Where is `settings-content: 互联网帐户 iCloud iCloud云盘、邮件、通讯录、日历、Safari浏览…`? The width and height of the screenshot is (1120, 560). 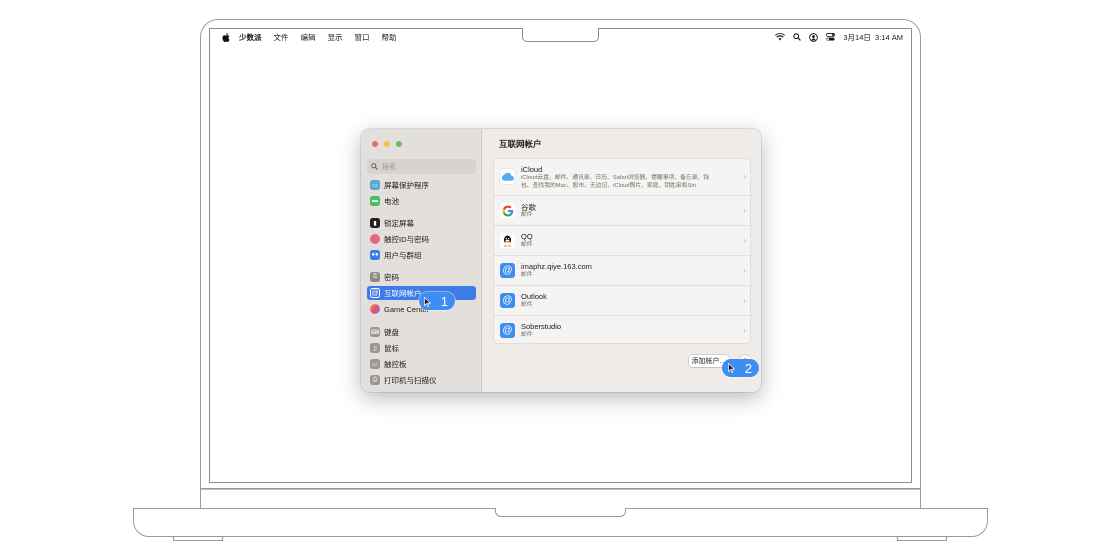
settings-content: 互联网帐户 iCloud iCloud云盘、邮件、通讯录、日历、Safari浏览… is located at coordinates (621, 260).